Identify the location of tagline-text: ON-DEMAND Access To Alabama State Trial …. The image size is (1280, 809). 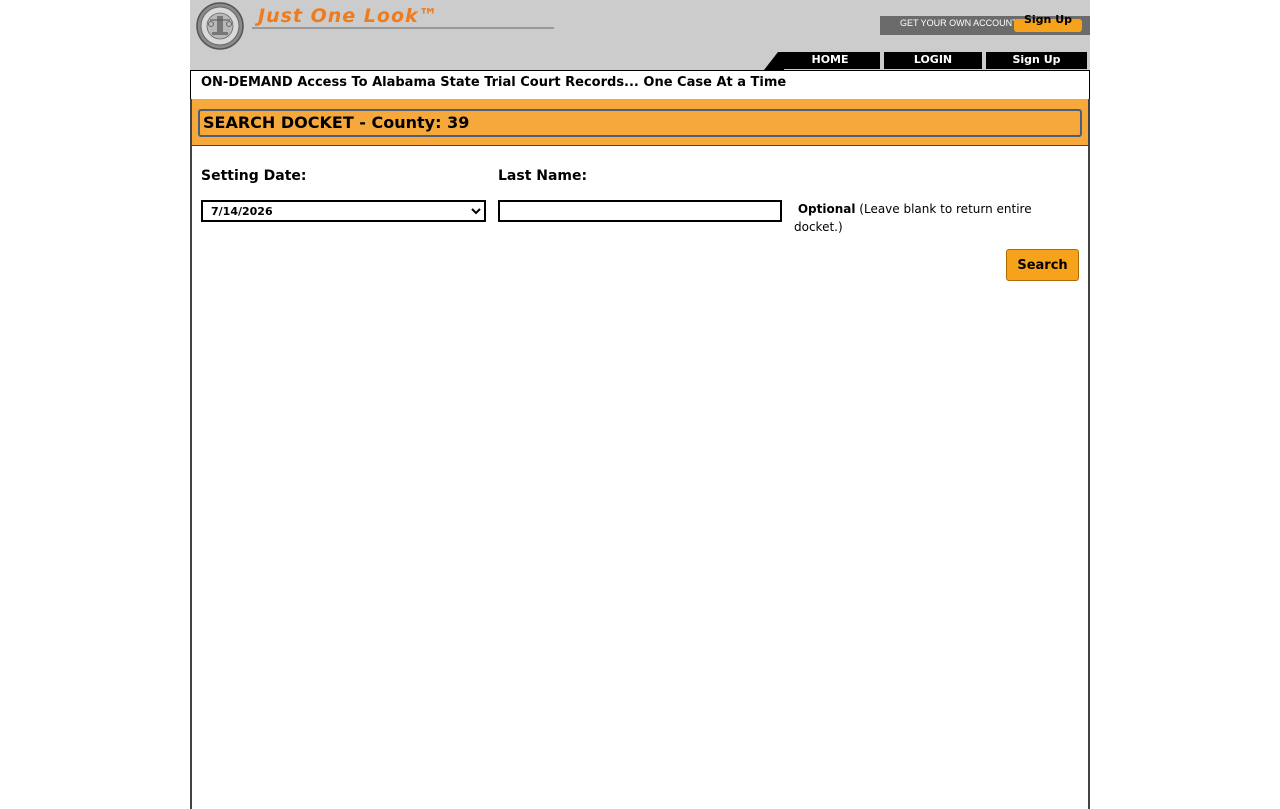
(494, 82).